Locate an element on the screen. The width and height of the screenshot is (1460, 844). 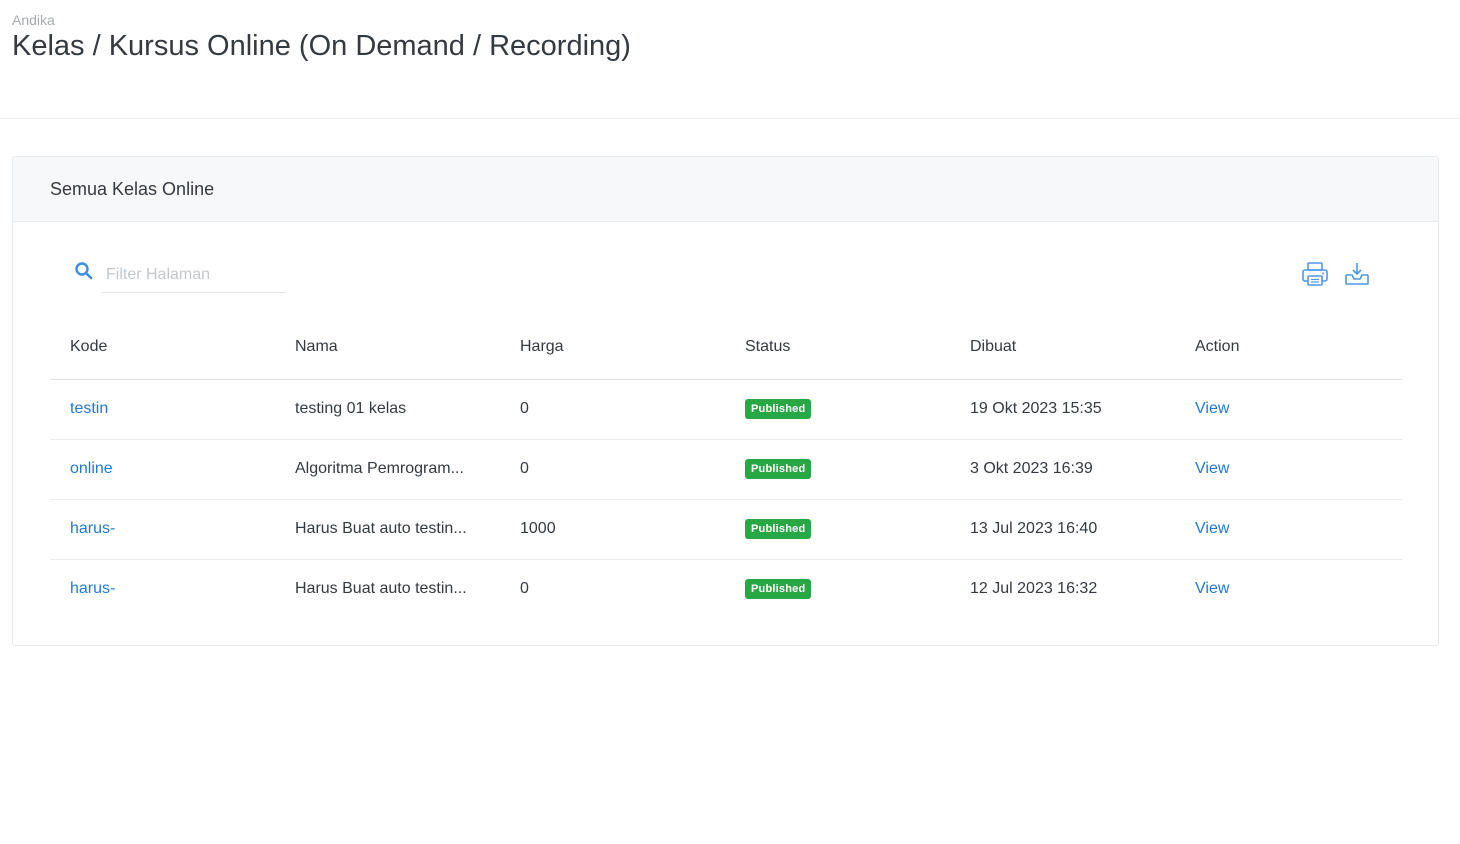
column-header-nama: Nama is located at coordinates (387, 347).